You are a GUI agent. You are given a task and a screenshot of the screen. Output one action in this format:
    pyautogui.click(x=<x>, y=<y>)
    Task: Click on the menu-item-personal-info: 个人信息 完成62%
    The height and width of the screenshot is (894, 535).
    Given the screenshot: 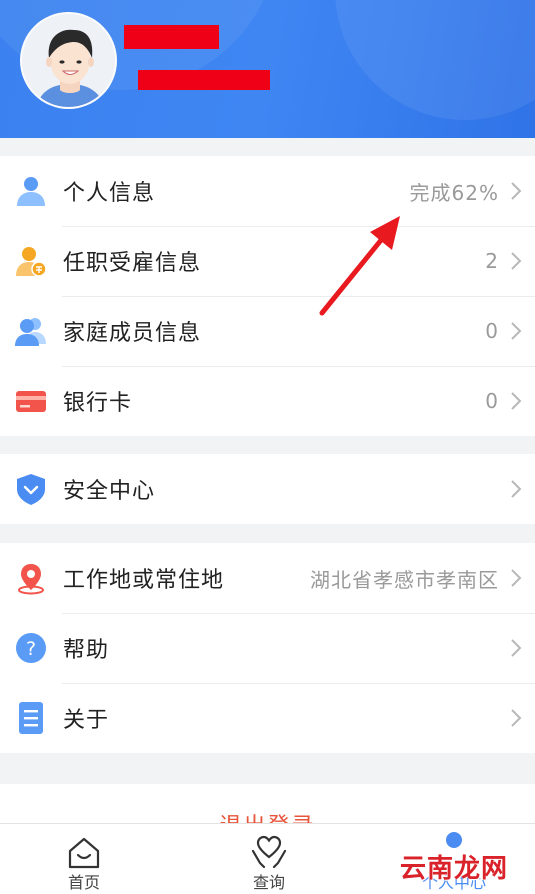 What is the action you would take?
    pyautogui.click(x=267, y=191)
    